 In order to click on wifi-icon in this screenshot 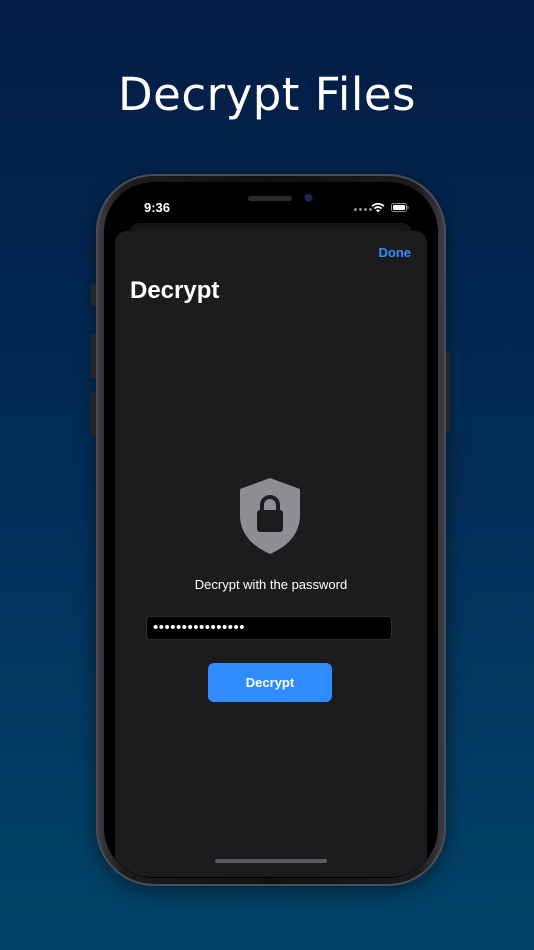, I will do `click(378, 207)`.